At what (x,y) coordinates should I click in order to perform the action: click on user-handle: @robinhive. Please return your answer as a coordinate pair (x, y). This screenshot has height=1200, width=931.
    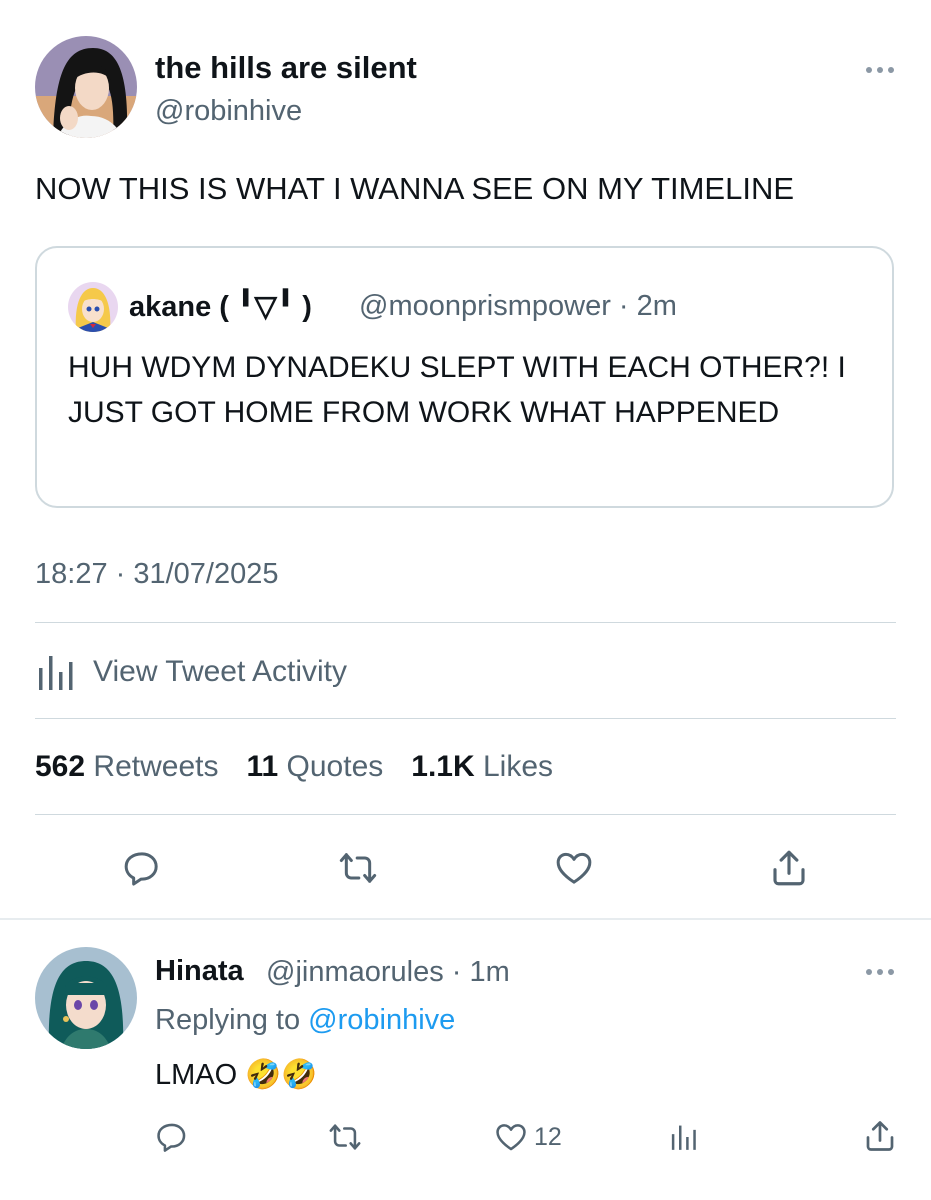
    Looking at the image, I should click on (228, 111).